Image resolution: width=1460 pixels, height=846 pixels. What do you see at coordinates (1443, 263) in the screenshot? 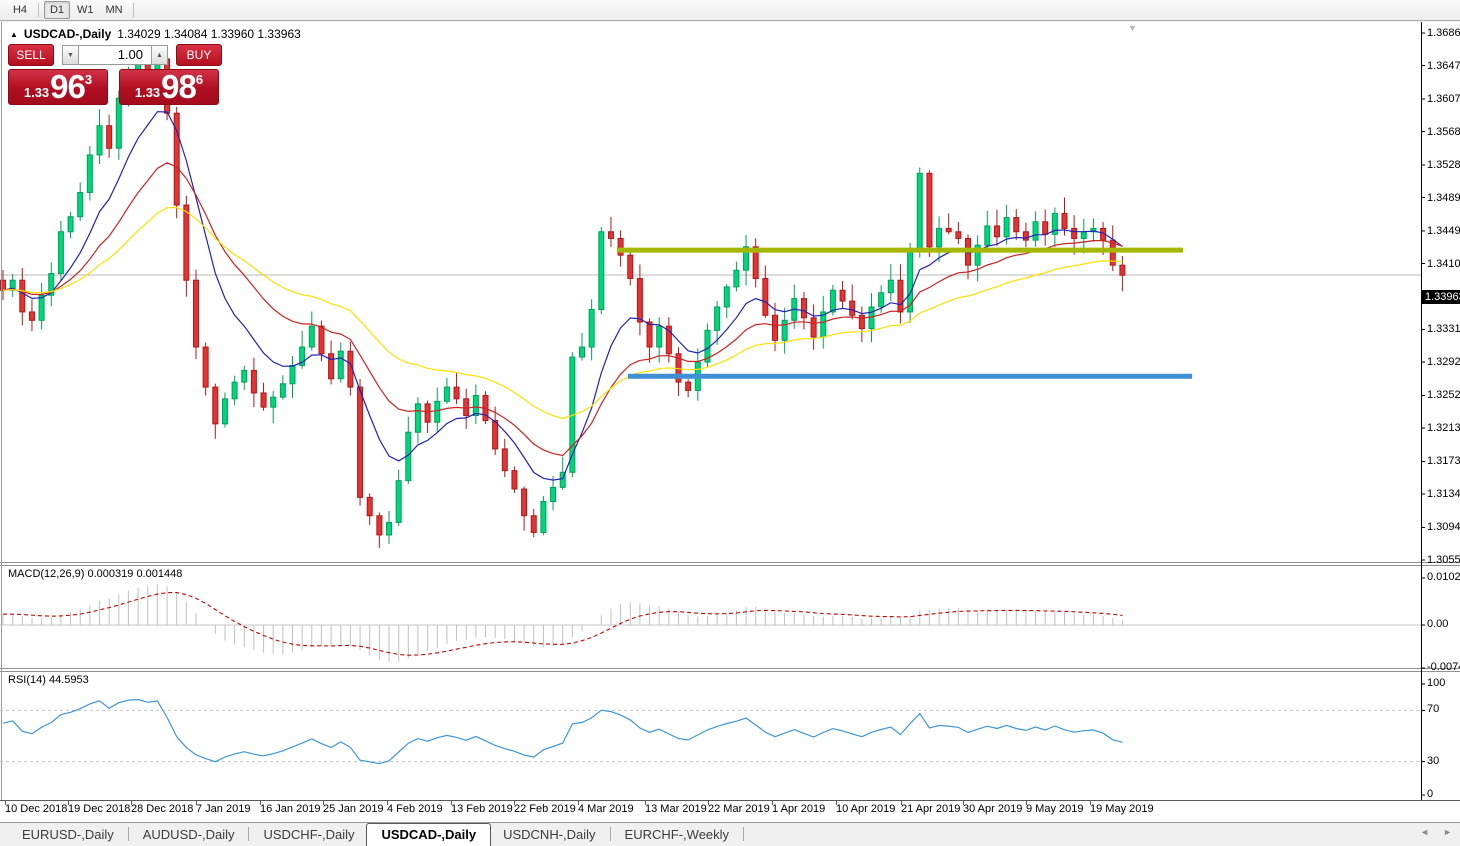
I see `price-axis-label: 1.34100` at bounding box center [1443, 263].